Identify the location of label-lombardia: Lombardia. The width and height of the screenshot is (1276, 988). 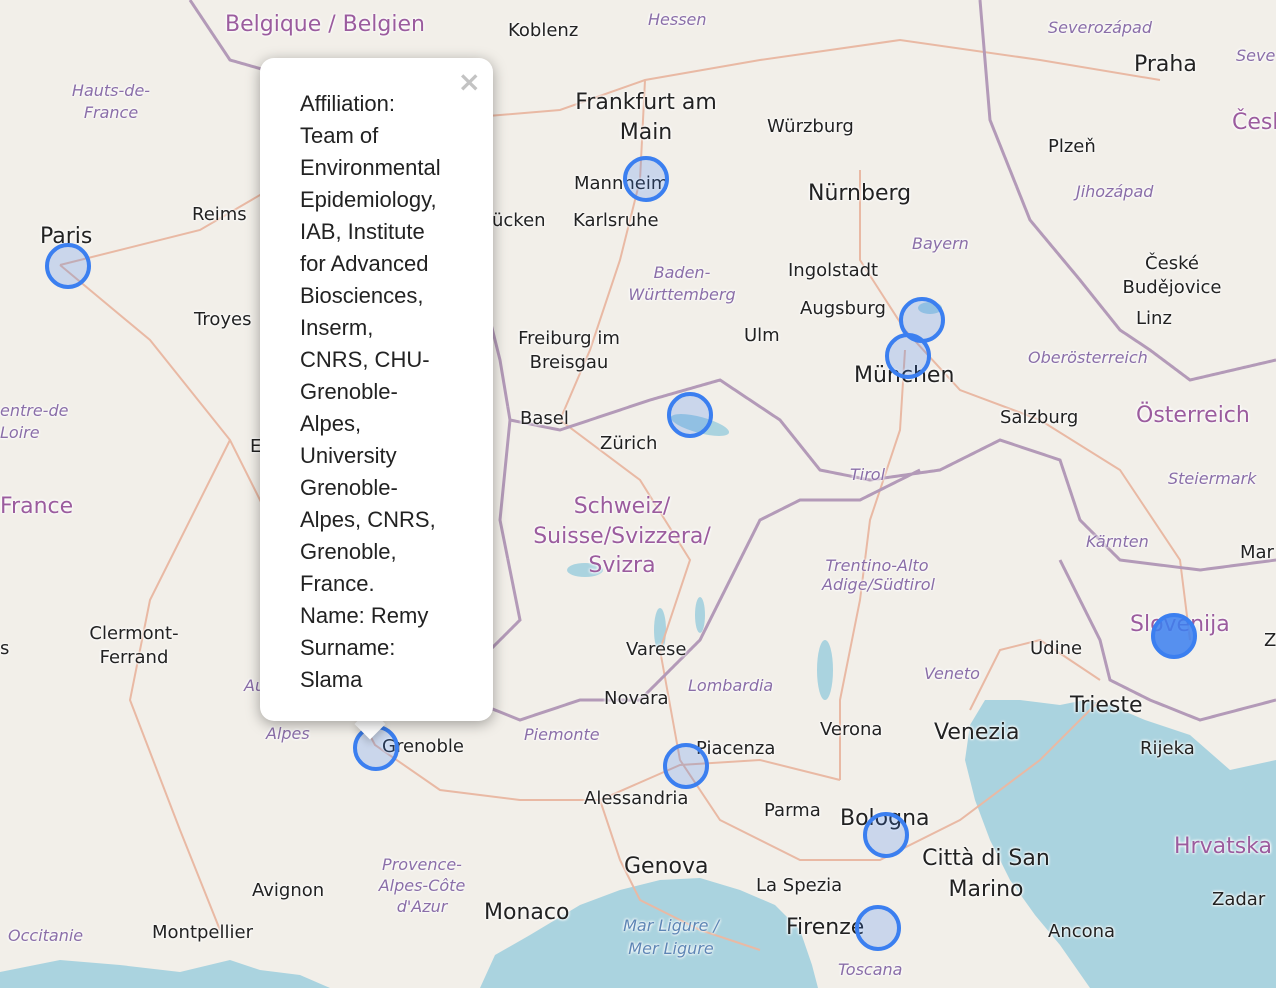
(731, 685).